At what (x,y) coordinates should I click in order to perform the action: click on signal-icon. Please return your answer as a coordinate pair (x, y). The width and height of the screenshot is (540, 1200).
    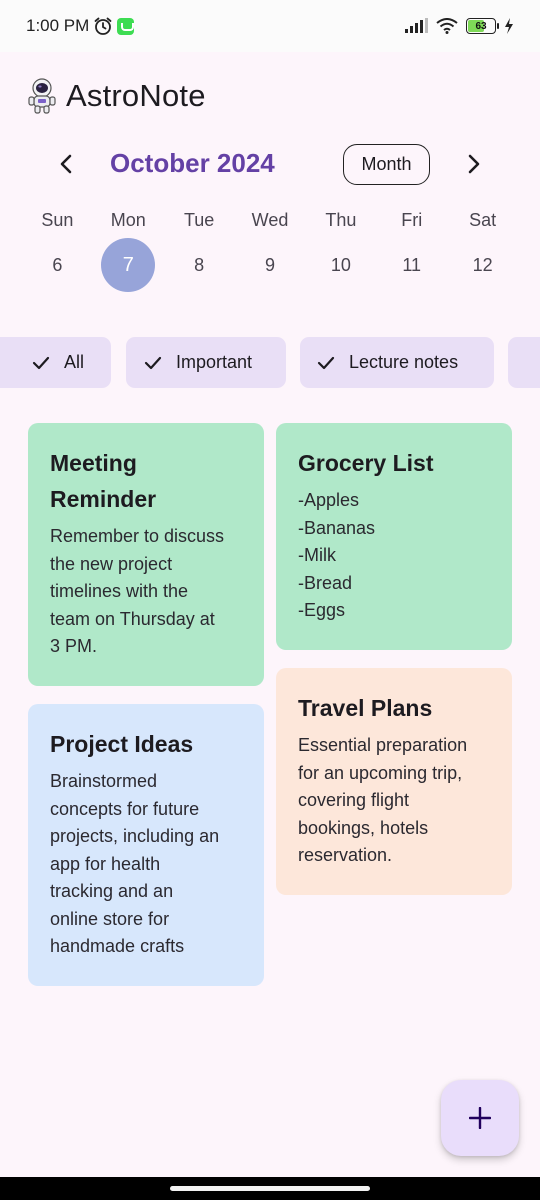
    Looking at the image, I should click on (416, 25).